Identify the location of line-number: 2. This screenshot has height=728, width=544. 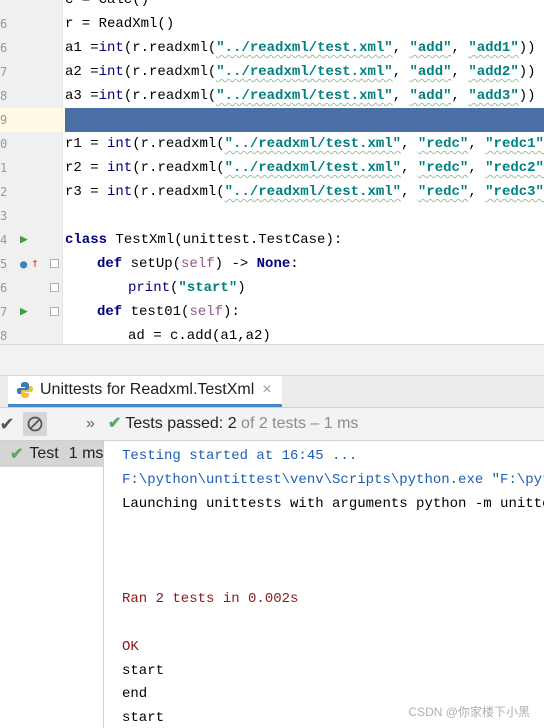
(4, 192).